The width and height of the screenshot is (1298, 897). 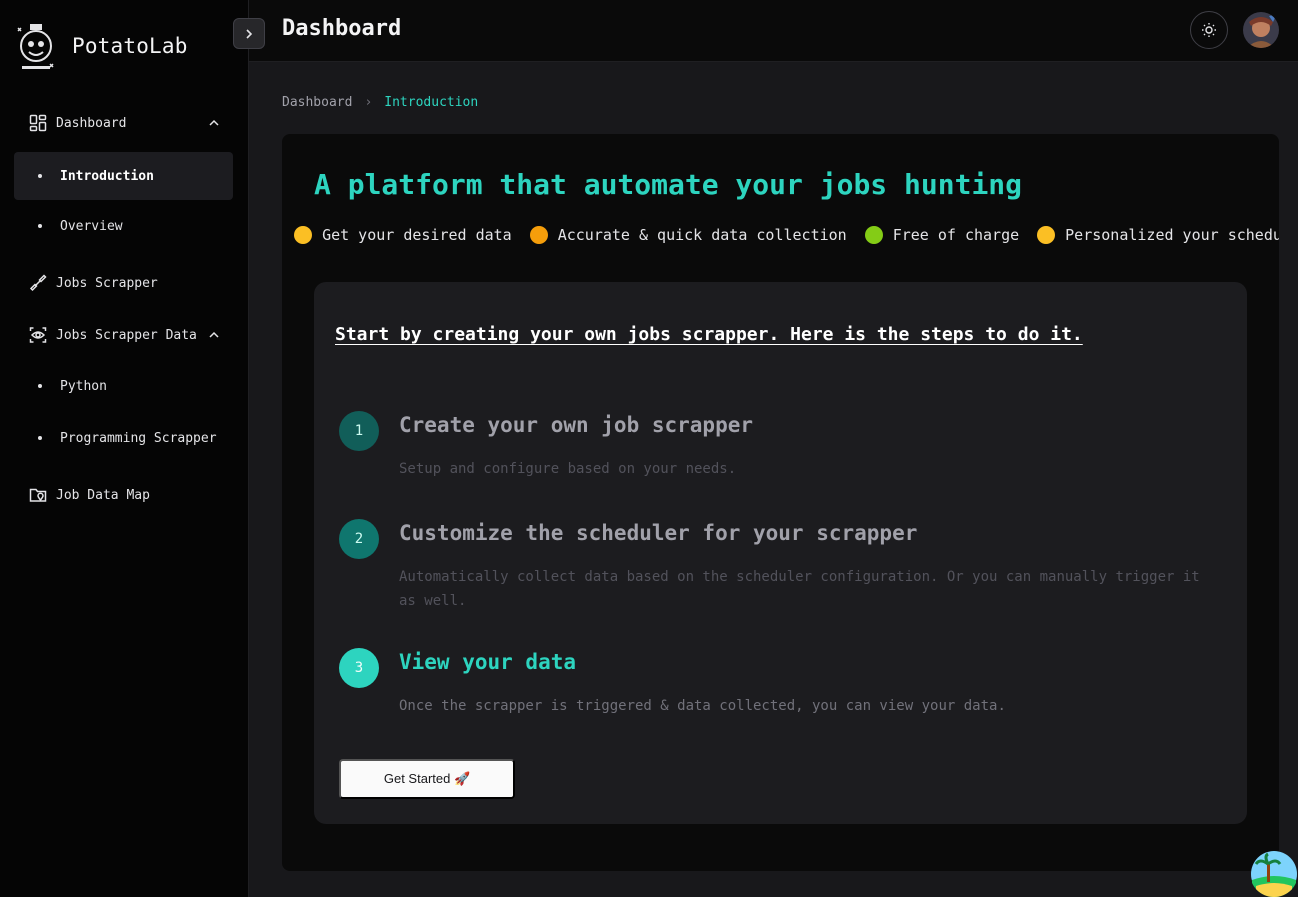 What do you see at coordinates (431, 102) in the screenshot?
I see `breadcrumb-current: Introduction` at bounding box center [431, 102].